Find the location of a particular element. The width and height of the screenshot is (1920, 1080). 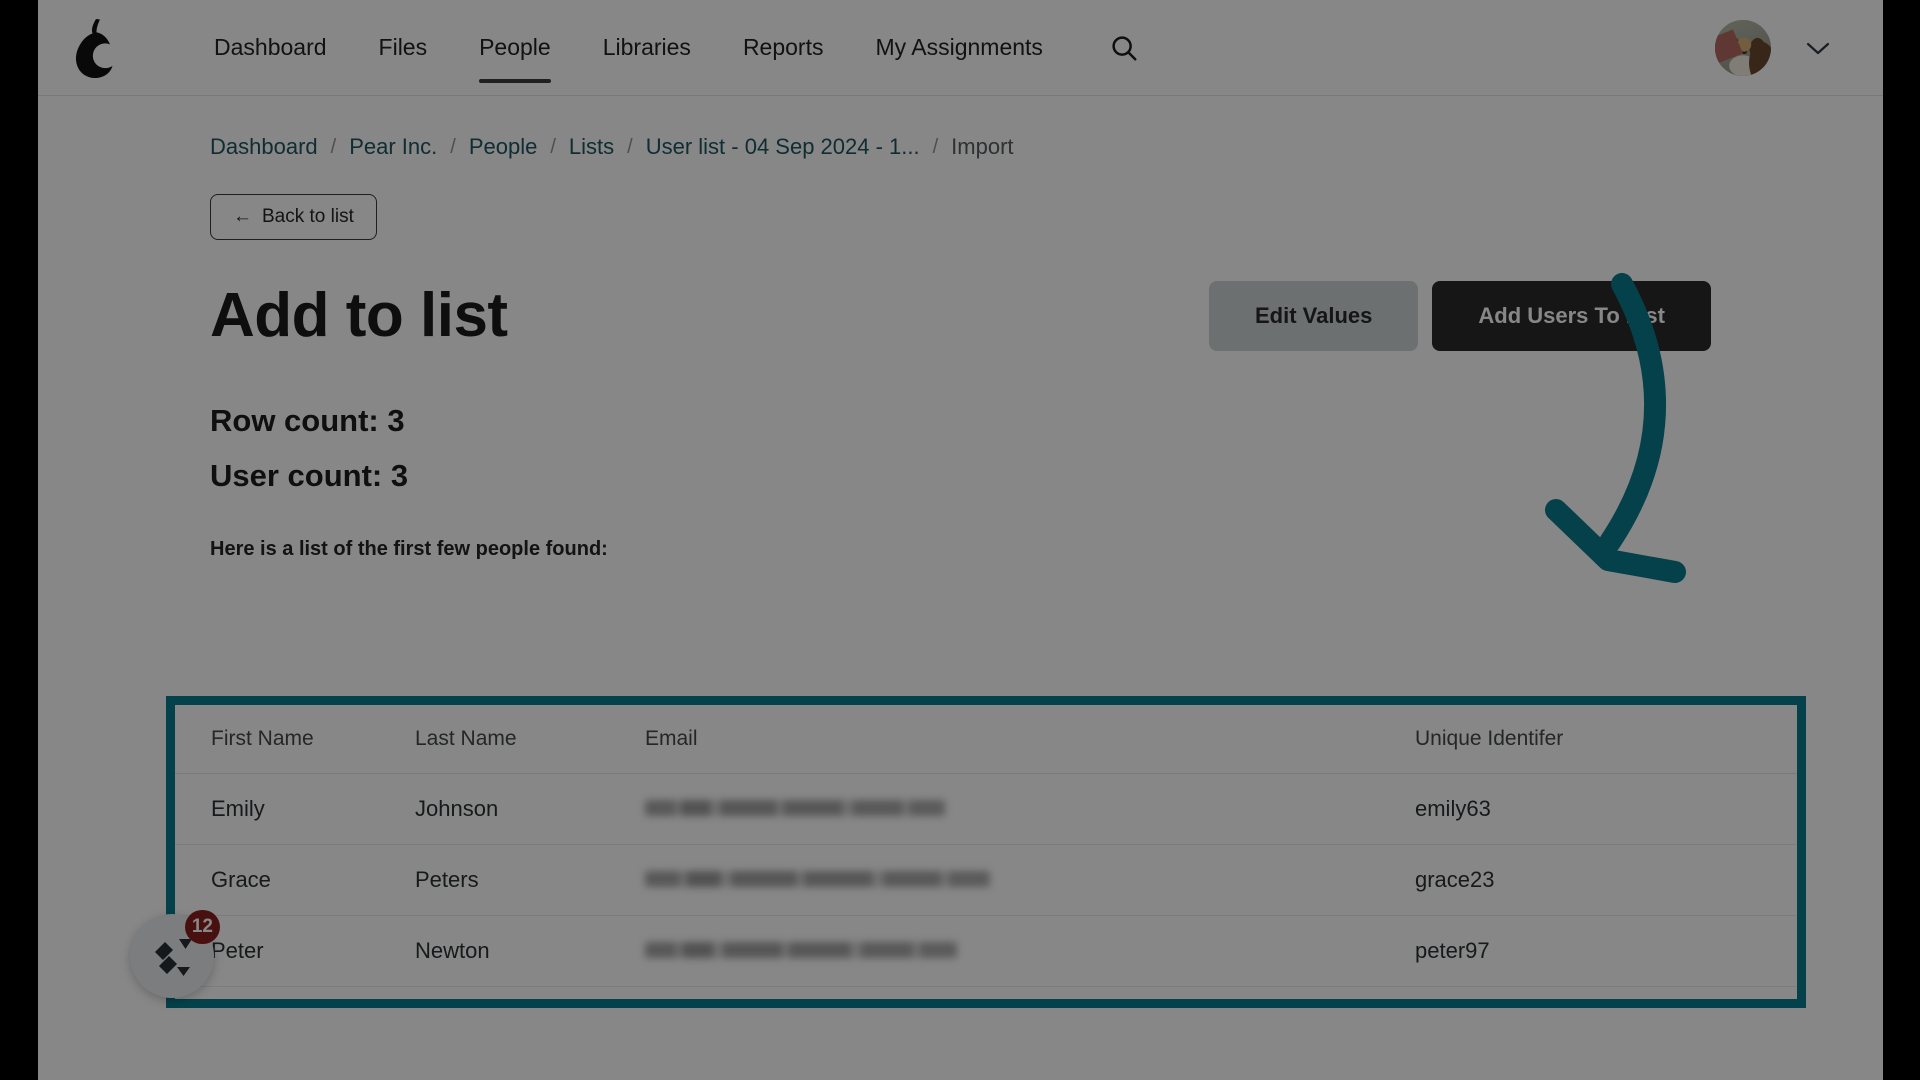

search-icon is located at coordinates (1124, 47).